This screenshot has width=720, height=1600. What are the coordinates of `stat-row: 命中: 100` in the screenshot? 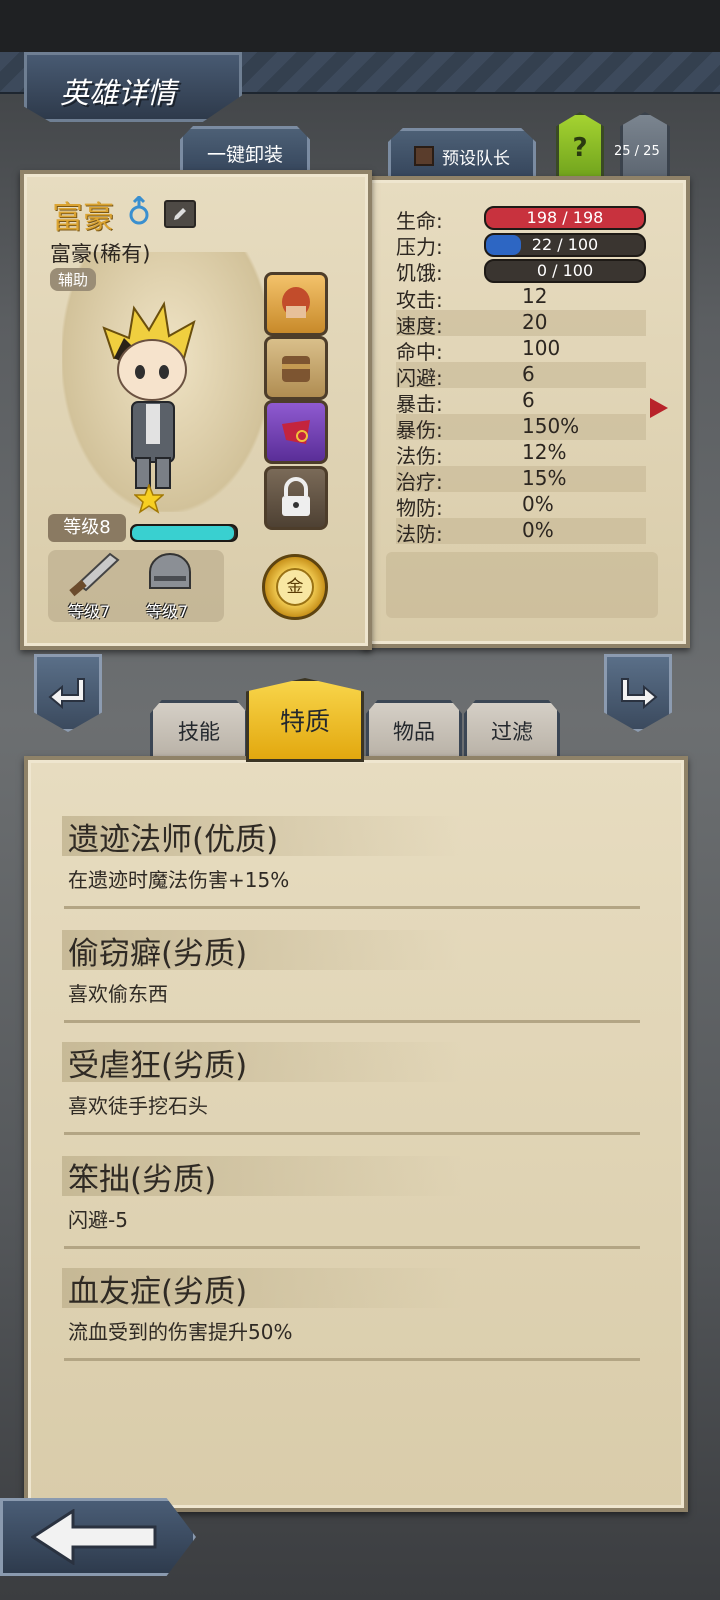 It's located at (521, 350).